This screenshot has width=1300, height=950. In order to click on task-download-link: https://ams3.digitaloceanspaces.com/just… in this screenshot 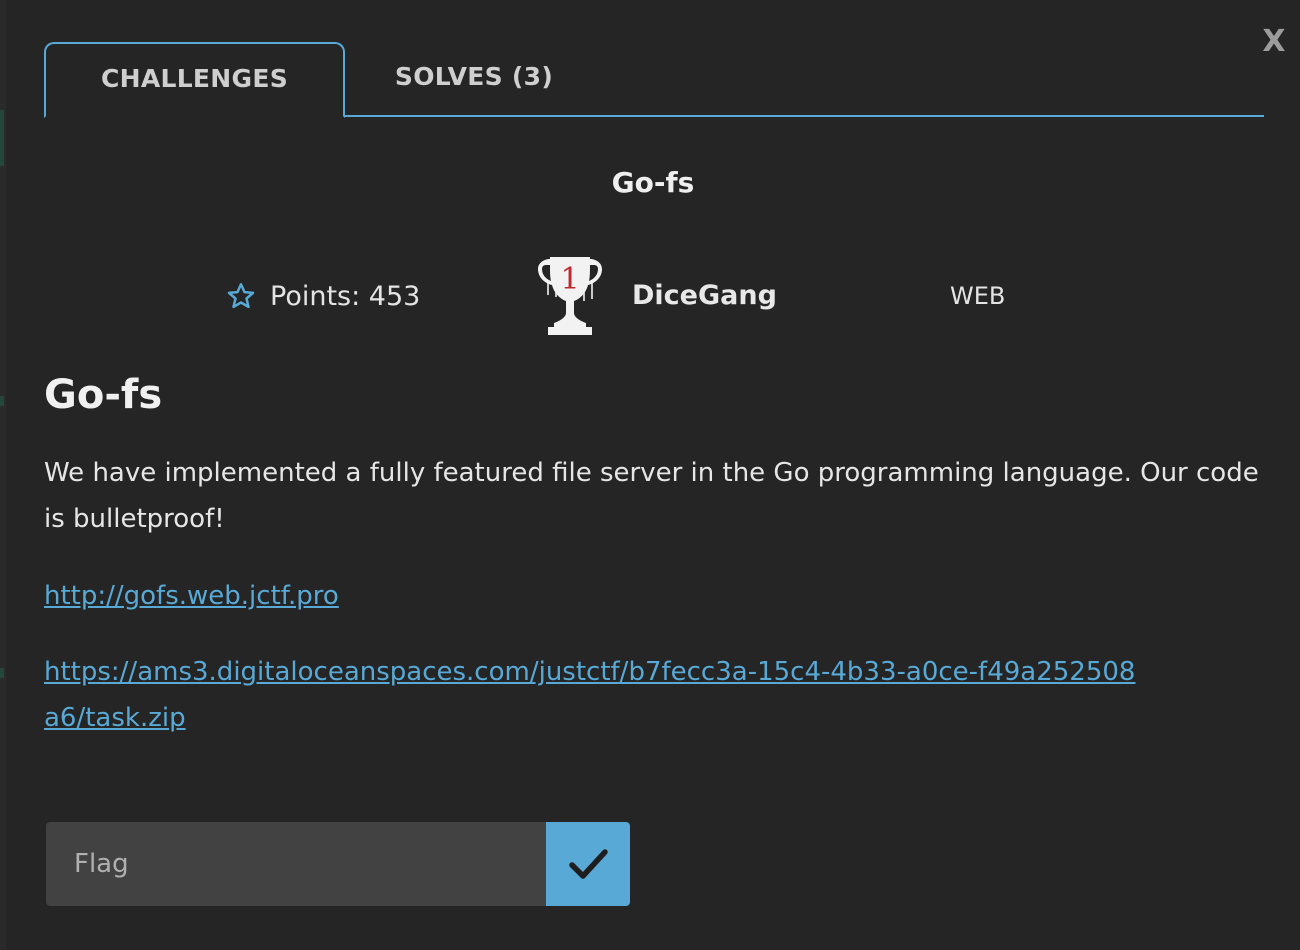, I will do `click(594, 695)`.